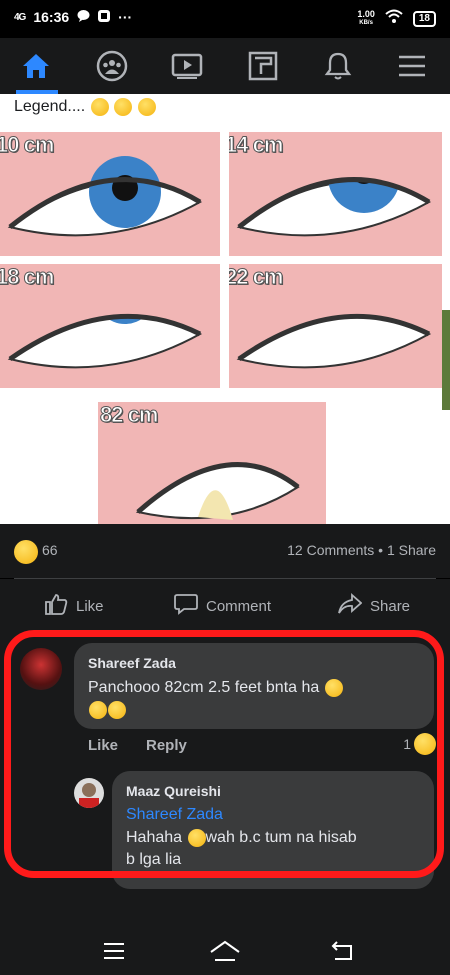  Describe the element at coordinates (36, 66) in the screenshot. I see `home-icon` at that location.